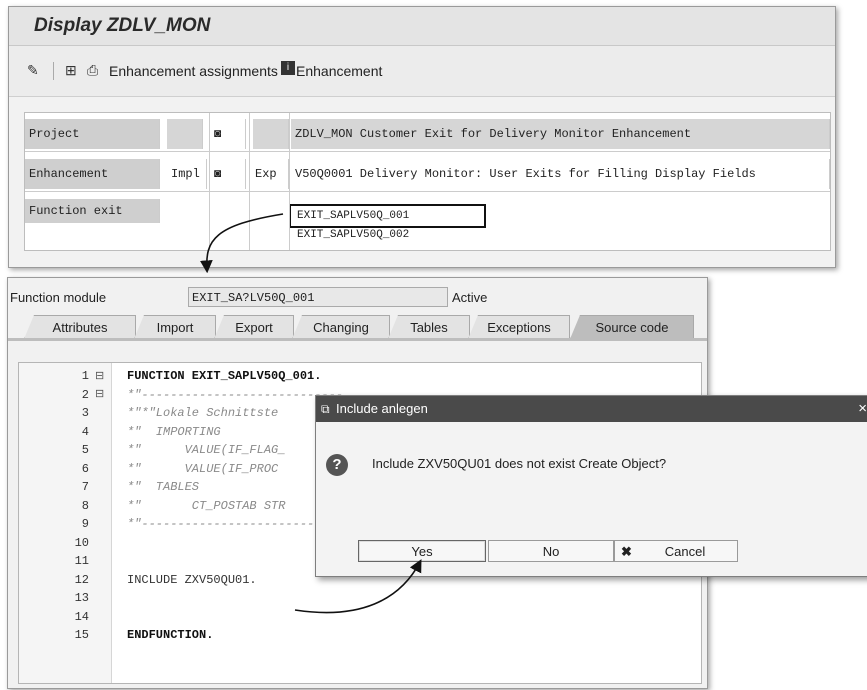 The height and width of the screenshot is (690, 867). Describe the element at coordinates (358, 586) in the screenshot. I see `arrow-to-yes-button` at that location.